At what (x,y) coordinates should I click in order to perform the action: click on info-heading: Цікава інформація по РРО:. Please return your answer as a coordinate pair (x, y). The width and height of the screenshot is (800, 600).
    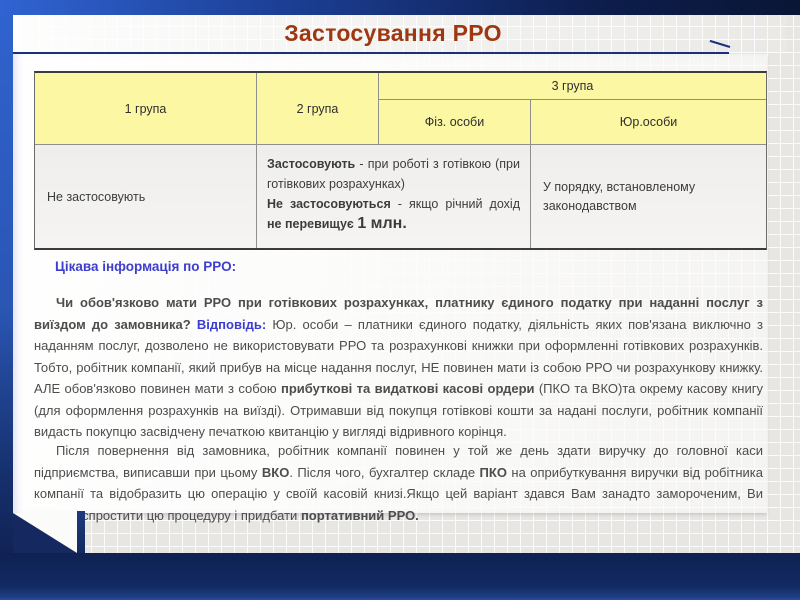
    Looking at the image, I should click on (146, 266).